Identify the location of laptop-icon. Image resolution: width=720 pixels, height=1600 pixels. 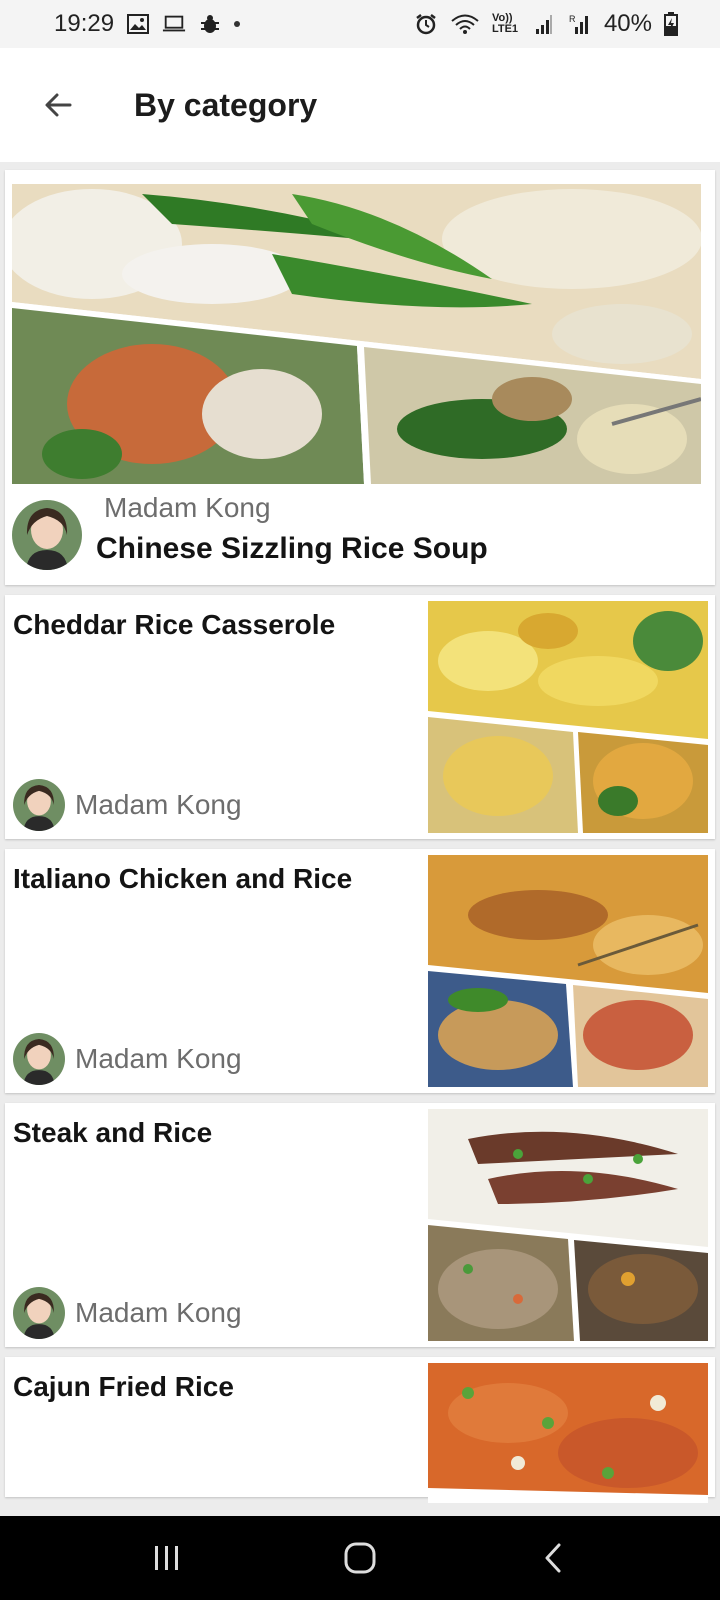
(174, 24).